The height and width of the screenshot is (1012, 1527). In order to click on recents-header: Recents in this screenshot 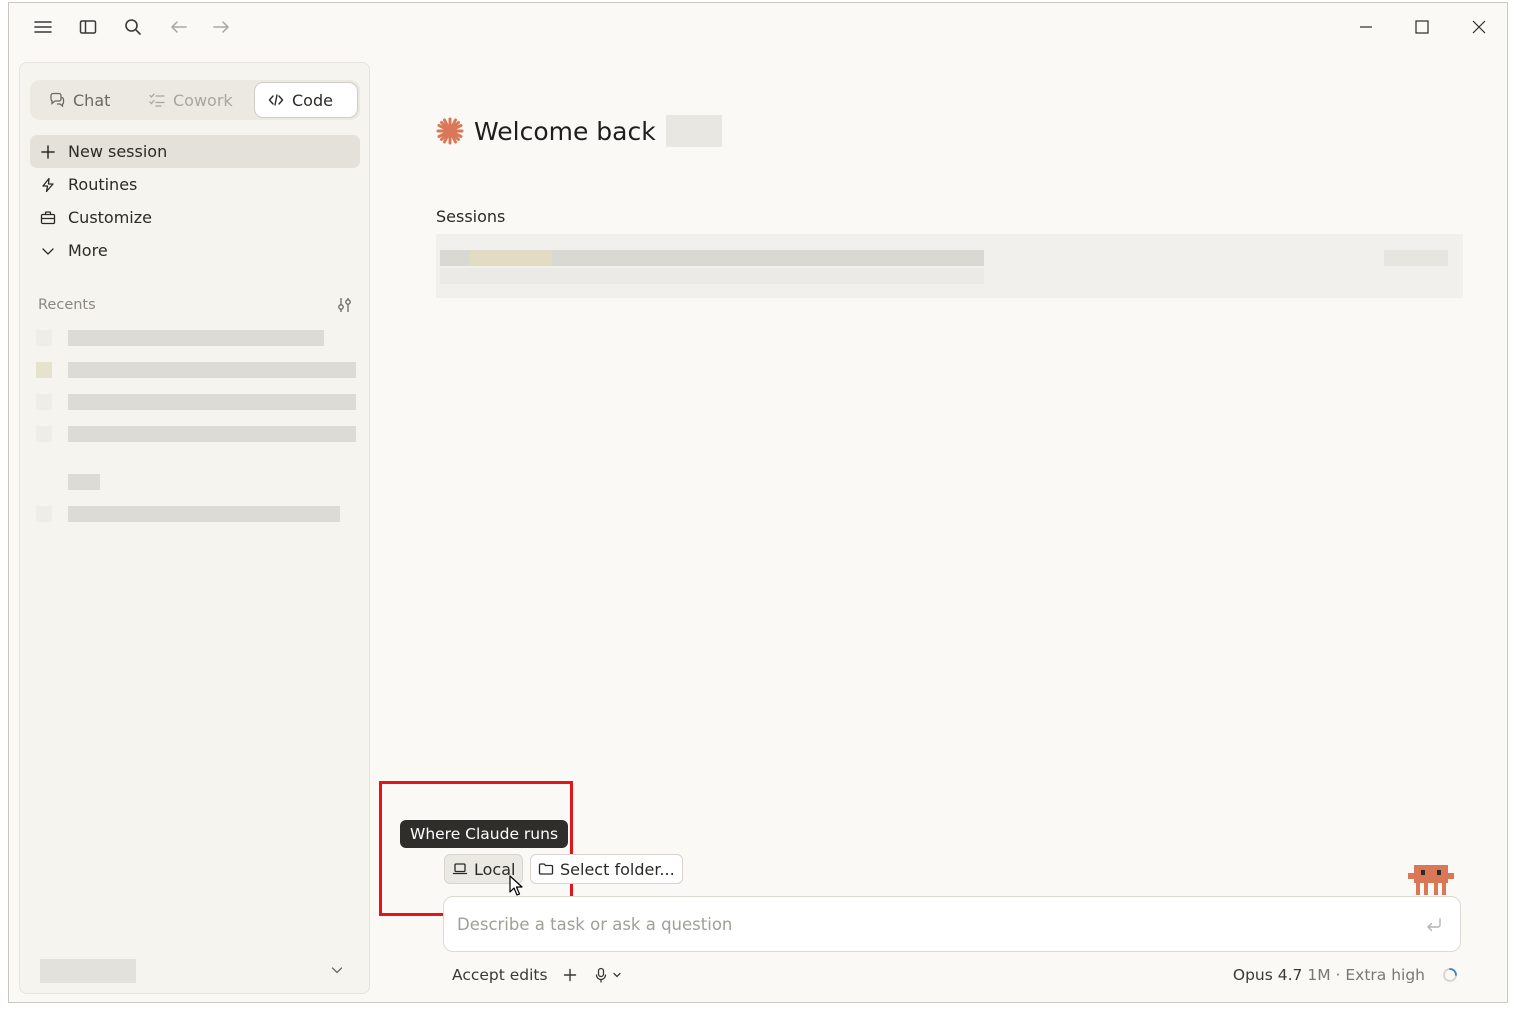, I will do `click(196, 305)`.